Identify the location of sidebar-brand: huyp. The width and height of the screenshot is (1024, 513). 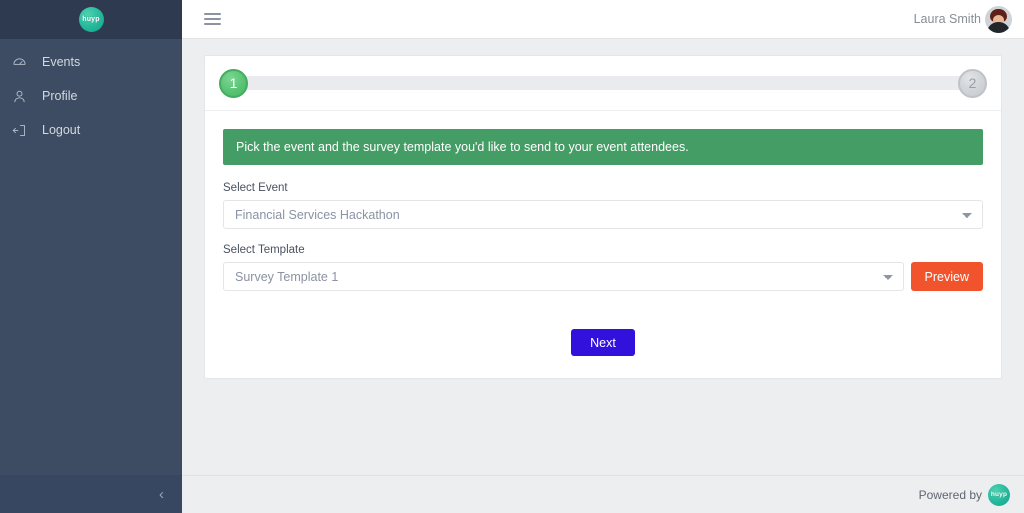
(91, 19).